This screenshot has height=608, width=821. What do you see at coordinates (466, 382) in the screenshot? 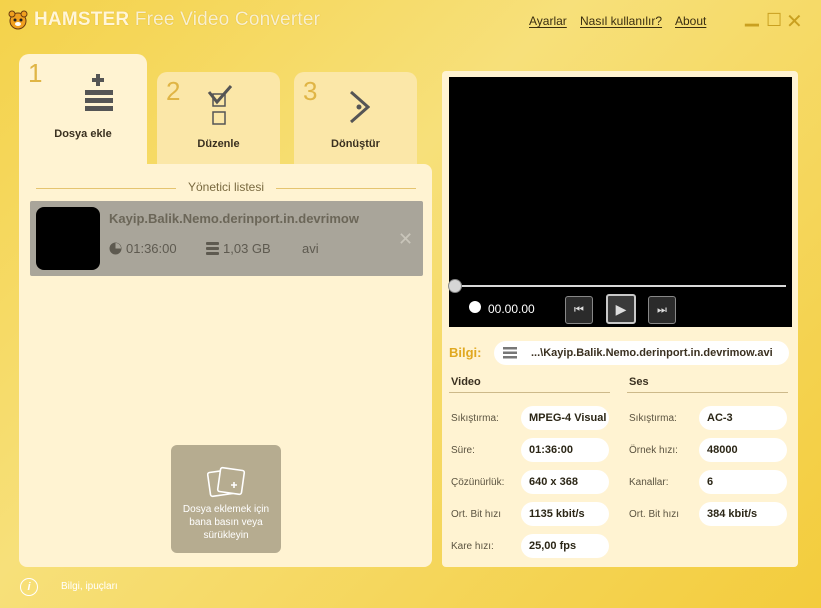
I see `video-section-title: Video` at bounding box center [466, 382].